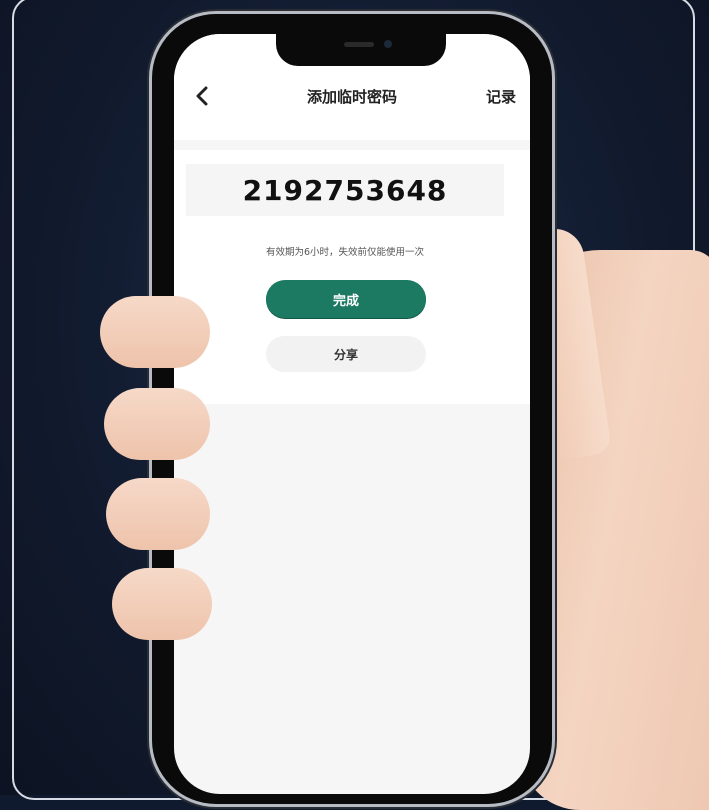  I want to click on page-title: 添加临时密码, so click(351, 97).